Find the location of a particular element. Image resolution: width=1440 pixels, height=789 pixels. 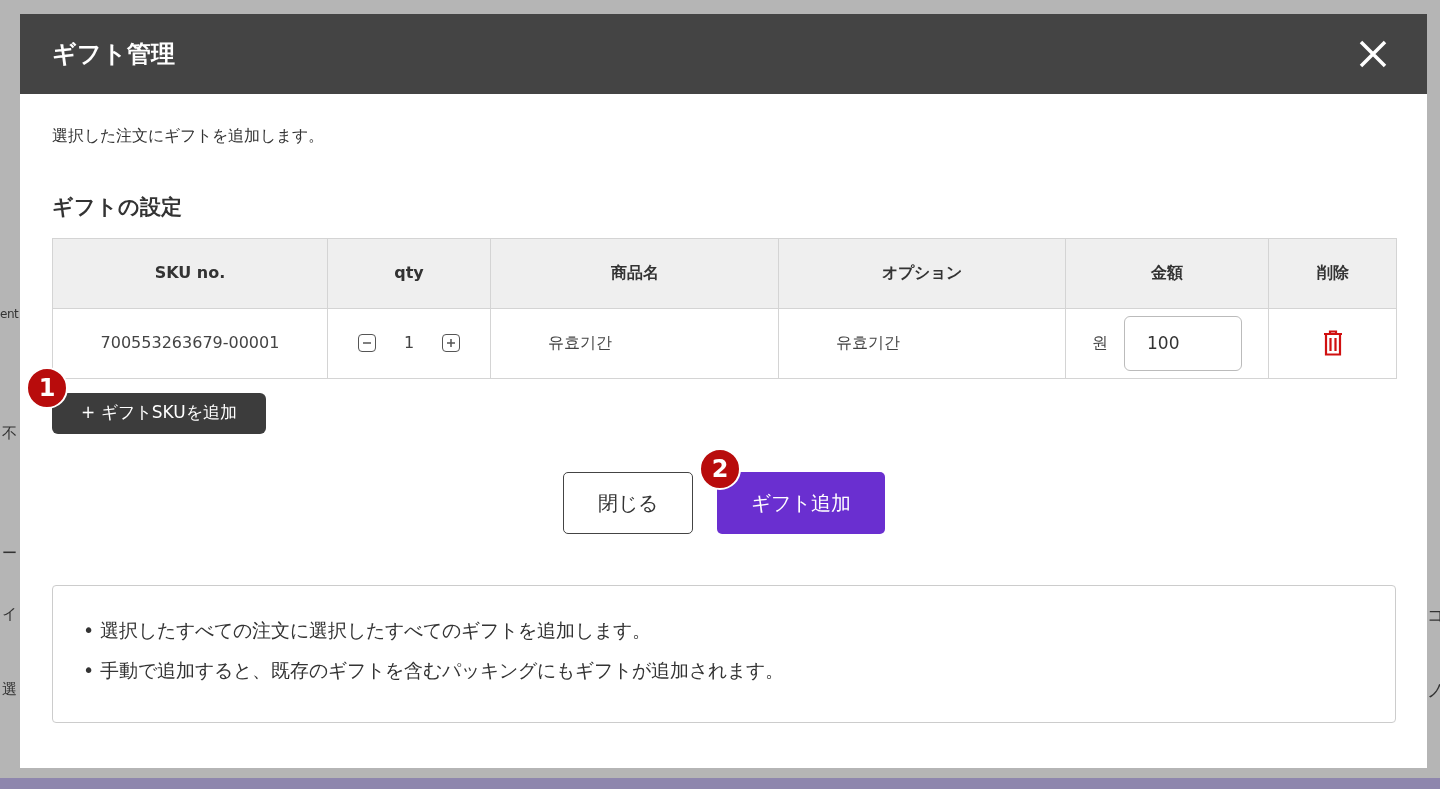

amount-field: 100 is located at coordinates (1183, 343).